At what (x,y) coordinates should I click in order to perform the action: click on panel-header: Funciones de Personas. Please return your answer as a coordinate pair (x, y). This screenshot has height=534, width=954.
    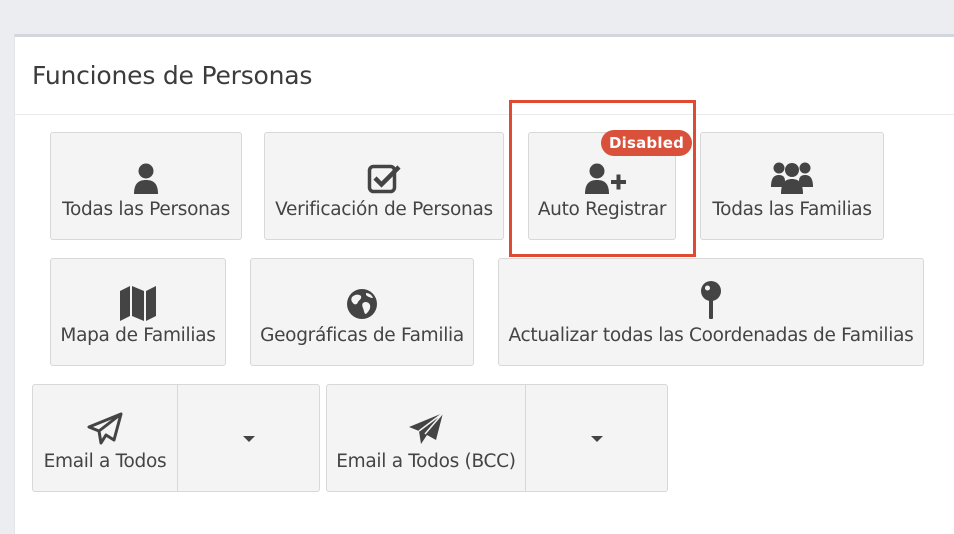
    Looking at the image, I should click on (484, 76).